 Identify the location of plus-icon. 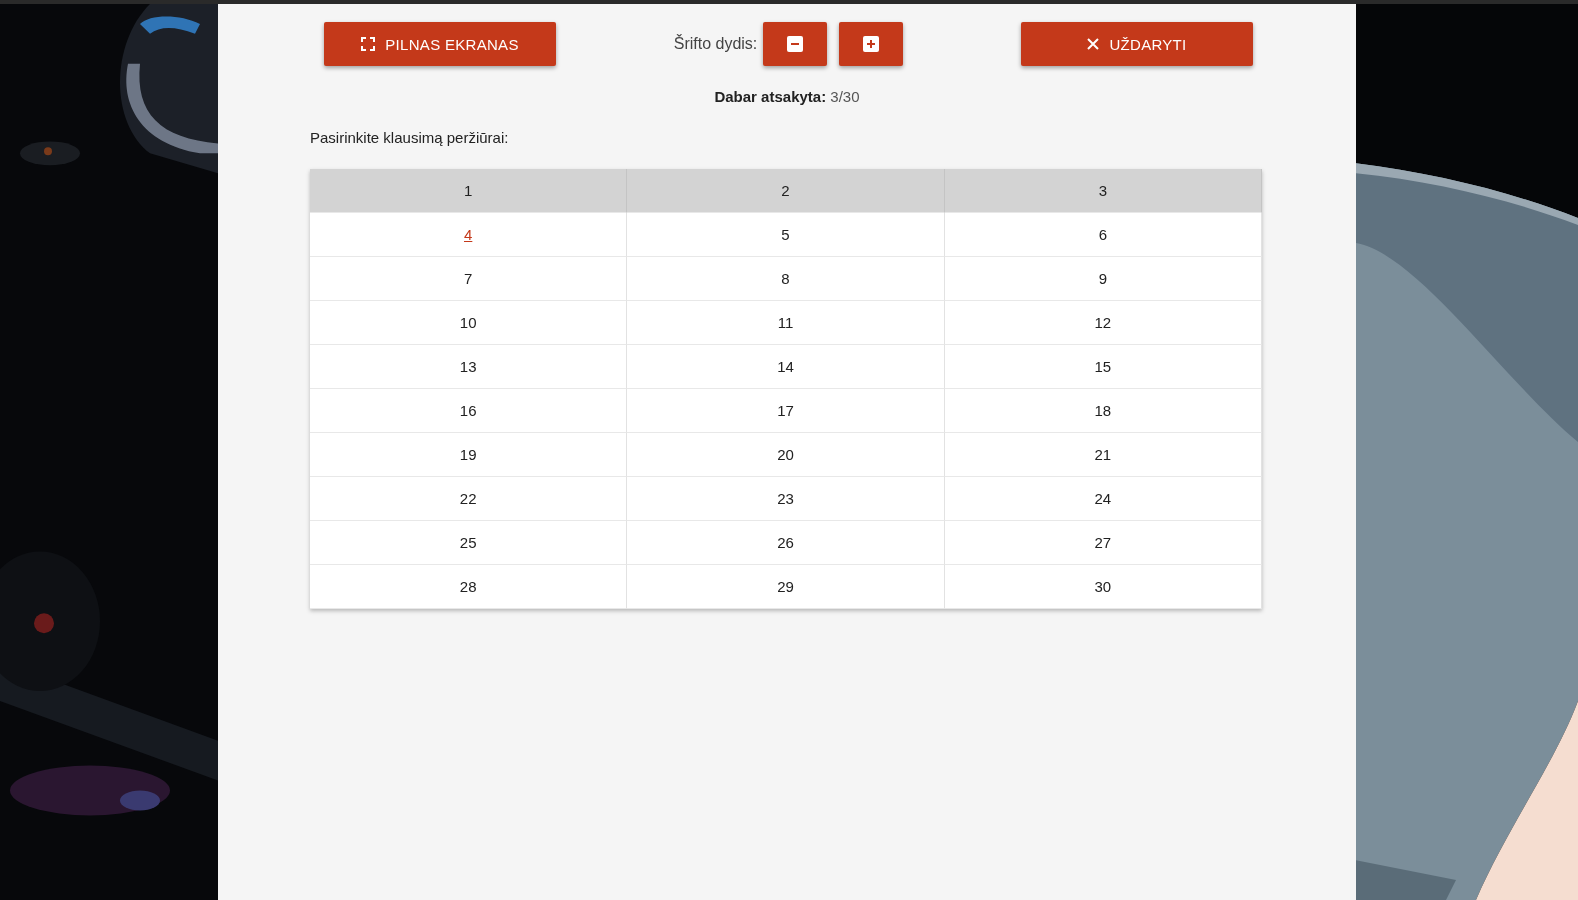
(871, 44).